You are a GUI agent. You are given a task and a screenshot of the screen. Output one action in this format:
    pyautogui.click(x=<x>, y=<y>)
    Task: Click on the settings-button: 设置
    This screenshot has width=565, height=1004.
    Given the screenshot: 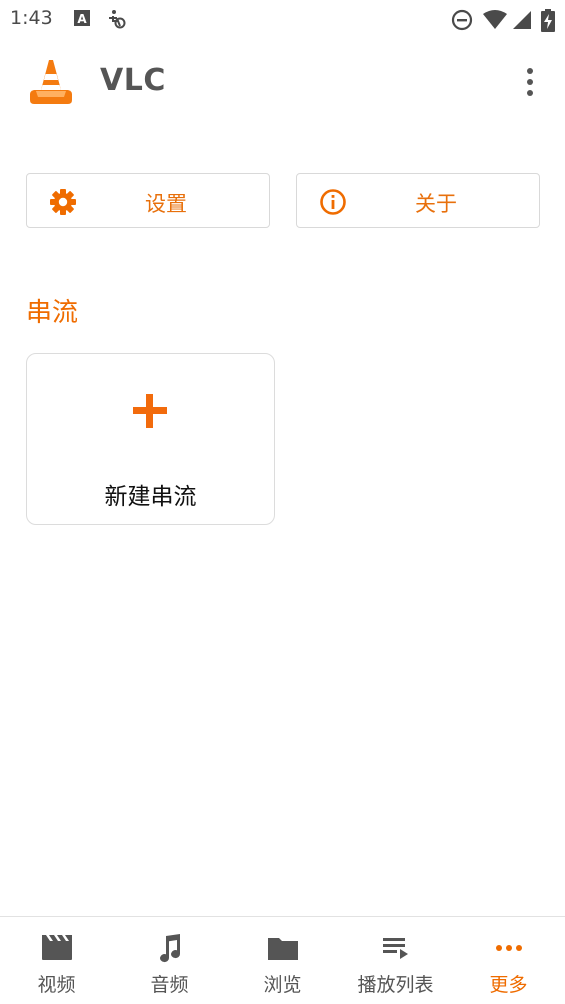 What is the action you would take?
    pyautogui.click(x=148, y=200)
    